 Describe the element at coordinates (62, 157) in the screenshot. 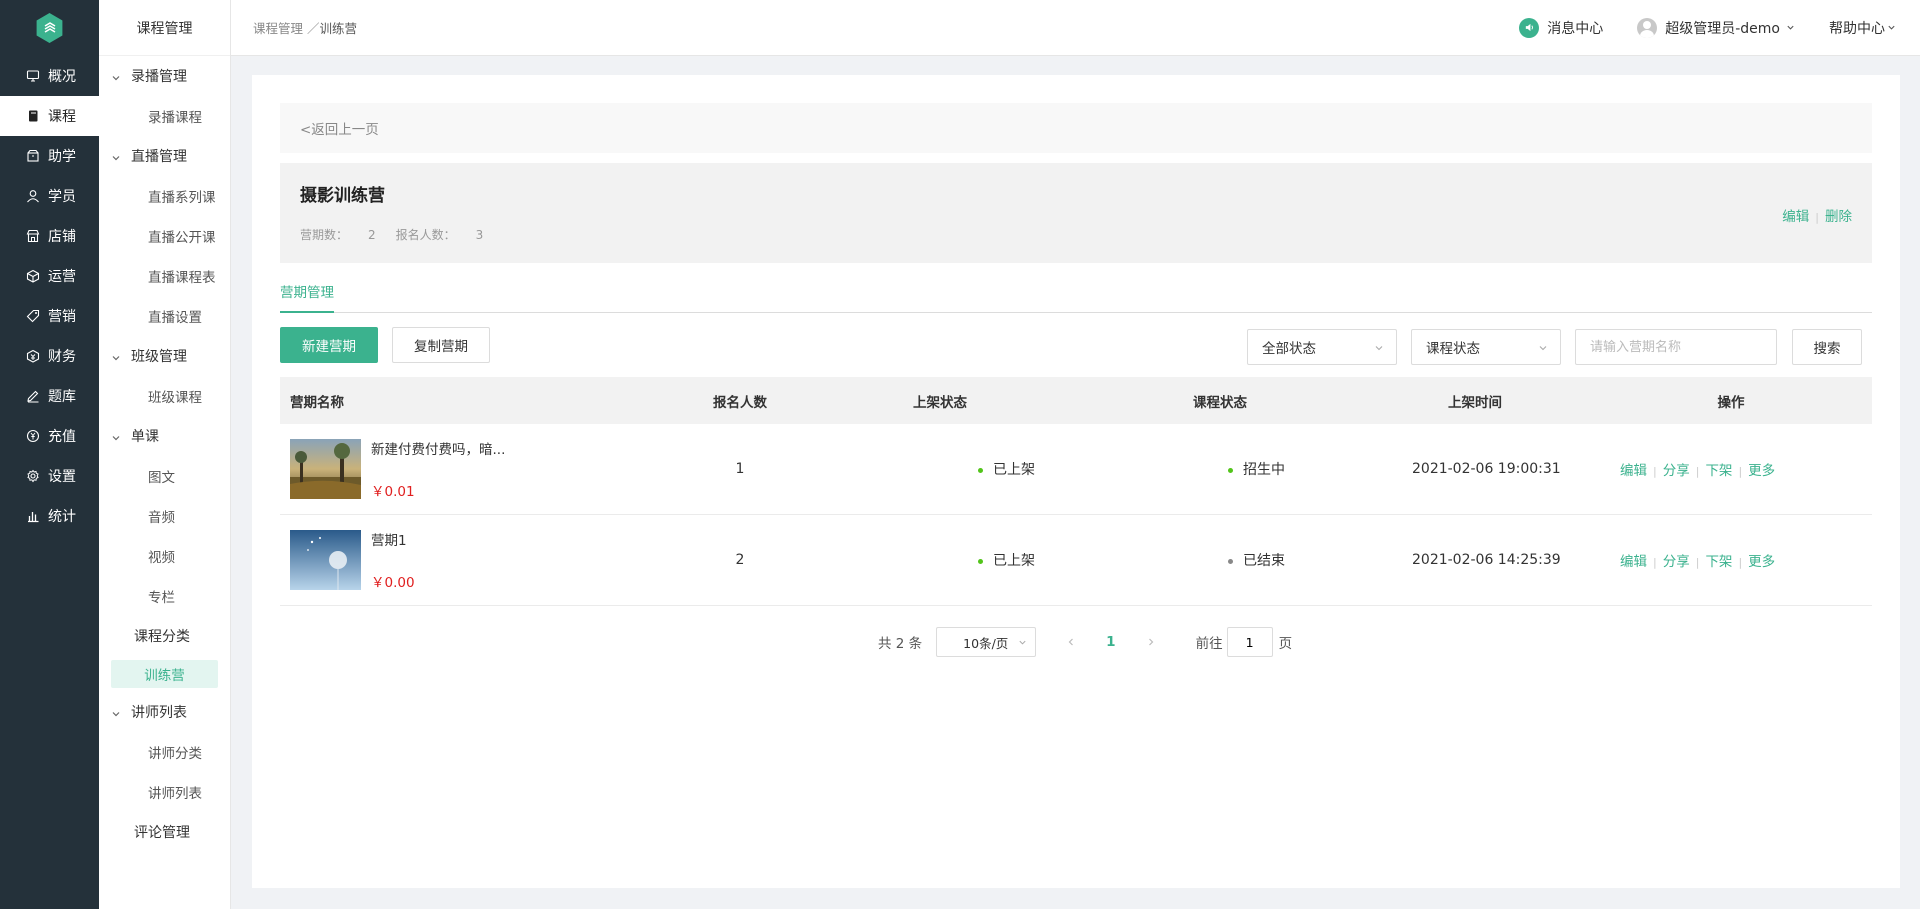

I see `sidebar-item-label: 助学` at that location.